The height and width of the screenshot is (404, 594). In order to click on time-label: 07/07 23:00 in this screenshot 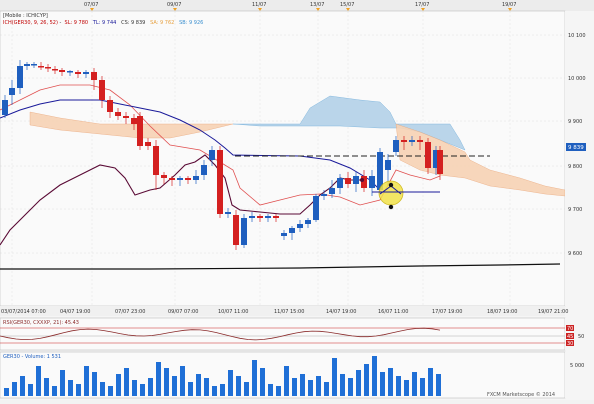, I will do `click(130, 312)`.